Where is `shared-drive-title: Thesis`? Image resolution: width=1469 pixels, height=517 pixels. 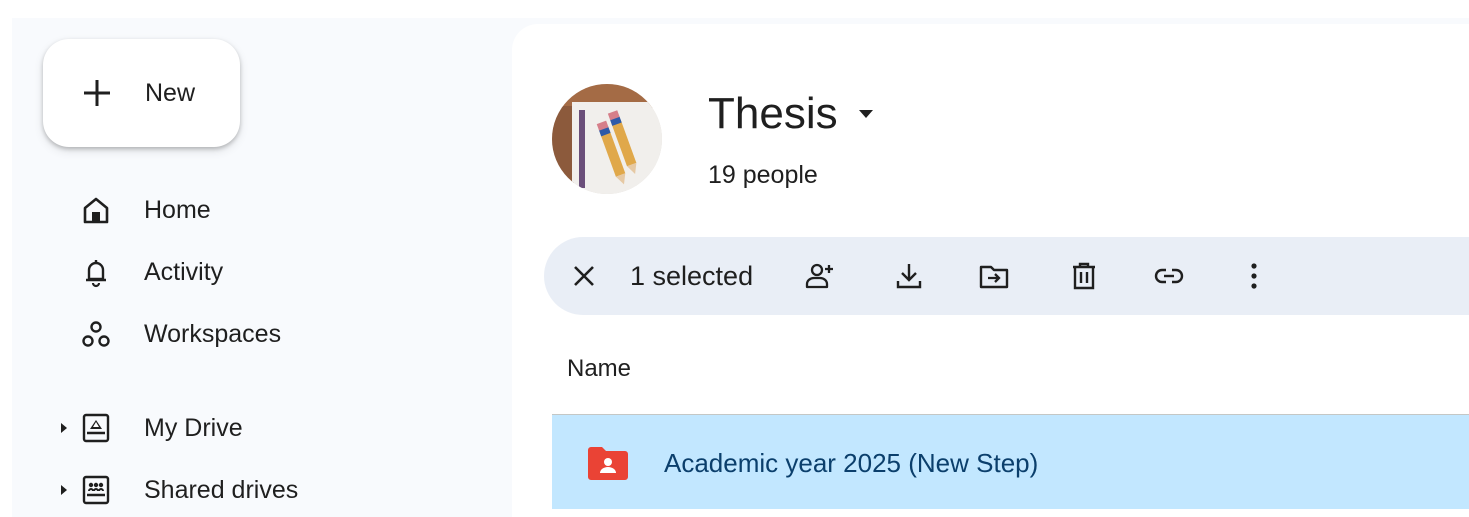
shared-drive-title: Thesis is located at coordinates (791, 114).